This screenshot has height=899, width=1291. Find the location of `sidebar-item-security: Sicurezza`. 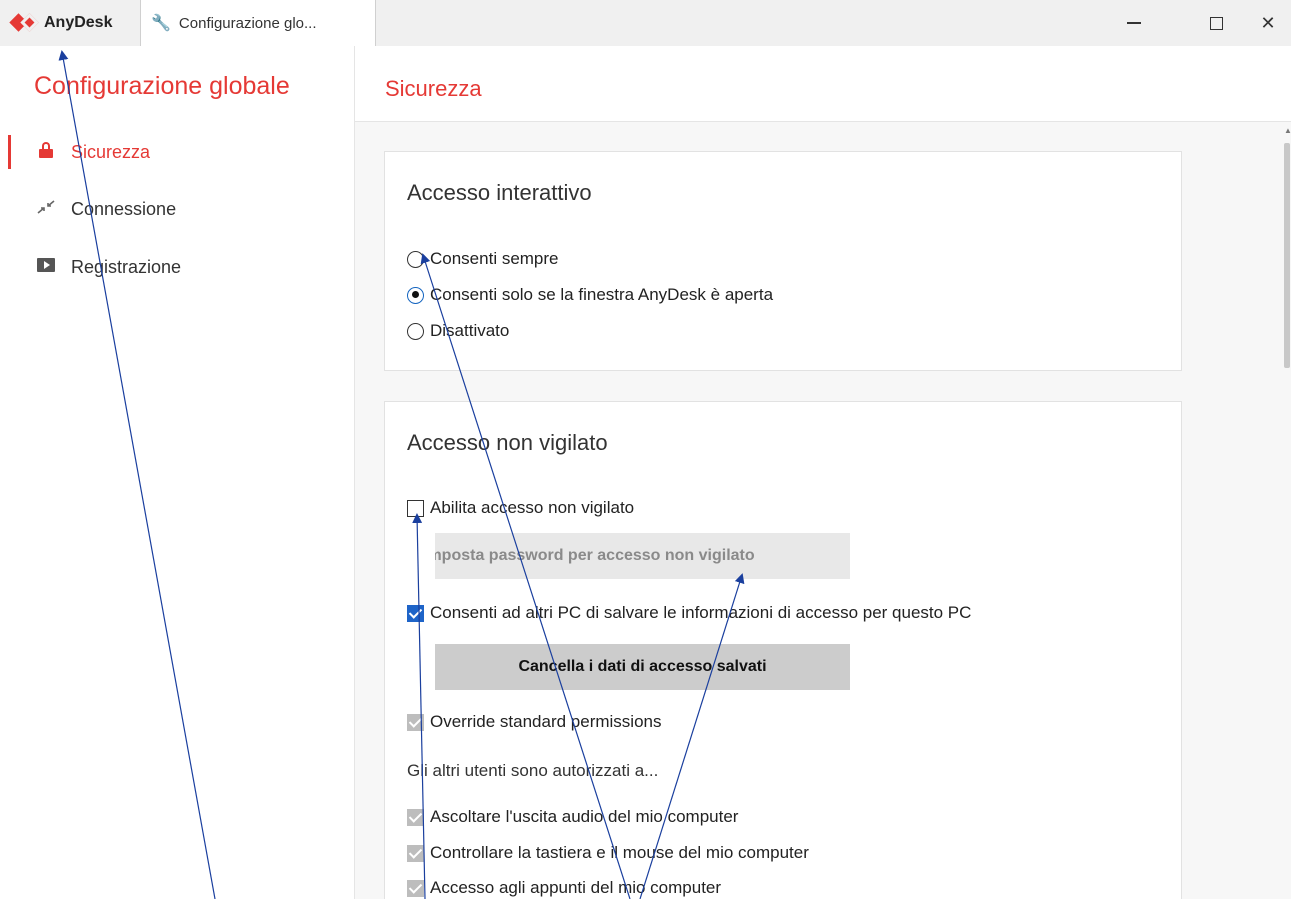

sidebar-item-security: Sicurezza is located at coordinates (175, 152).